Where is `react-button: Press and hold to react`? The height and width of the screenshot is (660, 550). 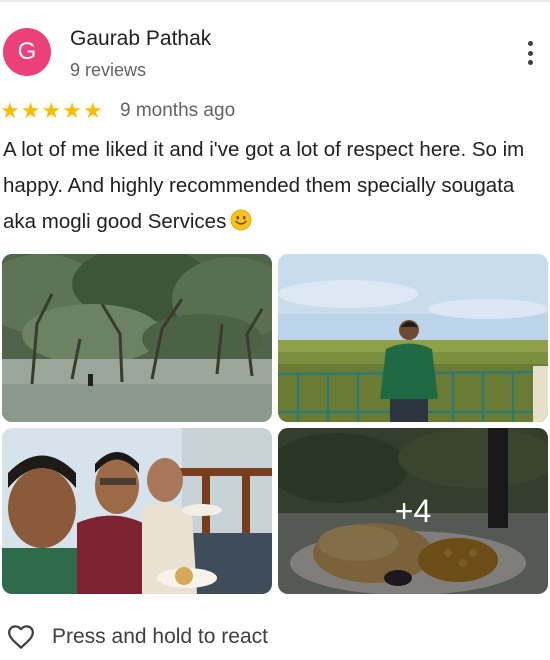
react-button: Press and hold to react is located at coordinates (136, 637).